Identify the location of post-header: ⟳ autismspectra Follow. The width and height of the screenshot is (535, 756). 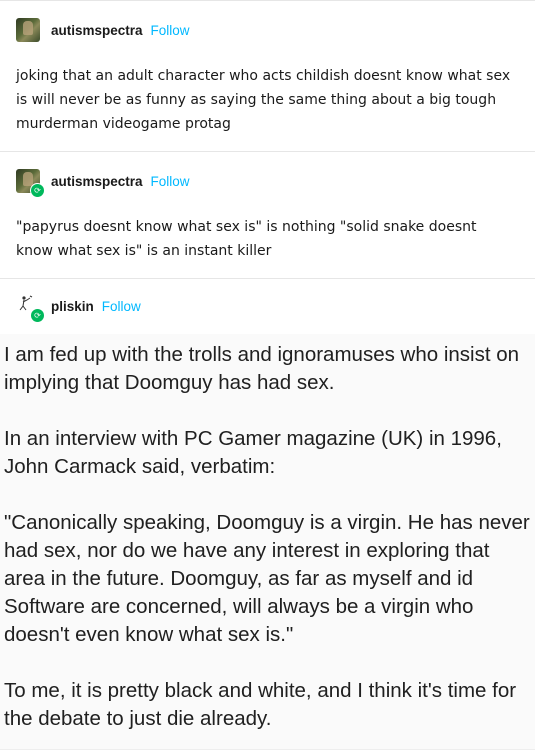
(103, 183).